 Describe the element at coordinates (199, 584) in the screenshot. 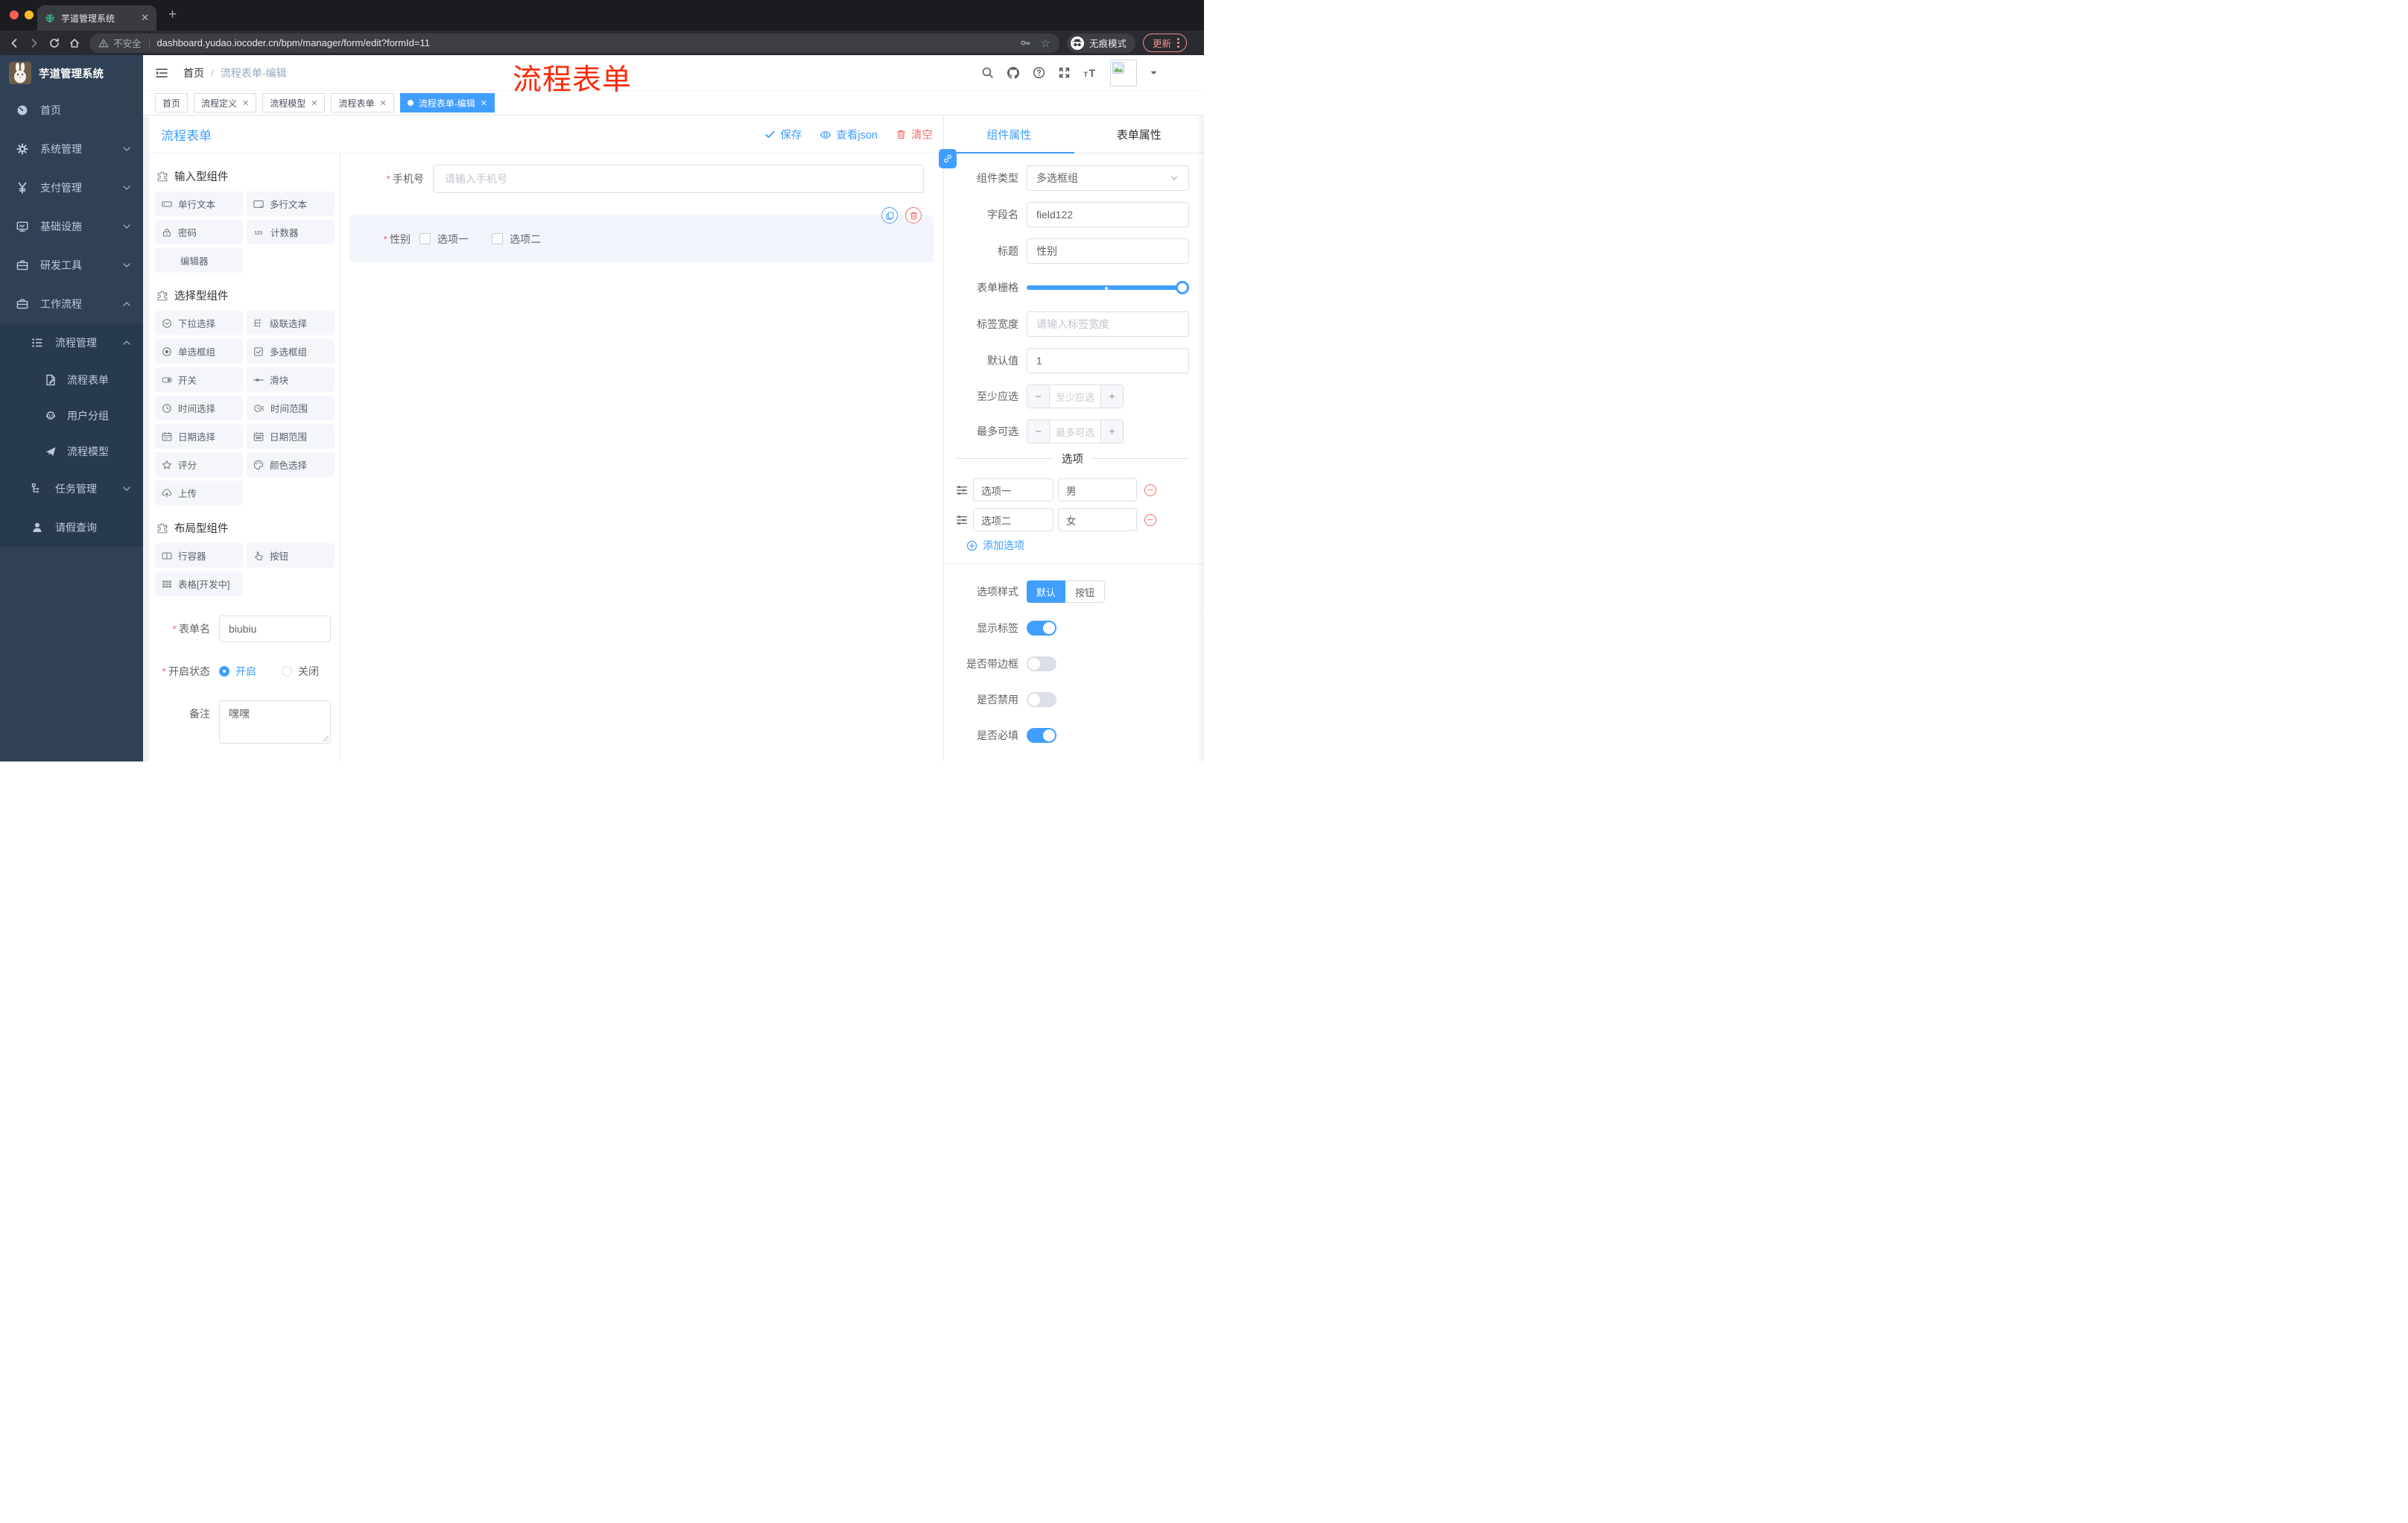

I see `palette-item-table: 表格[开发中]` at that location.